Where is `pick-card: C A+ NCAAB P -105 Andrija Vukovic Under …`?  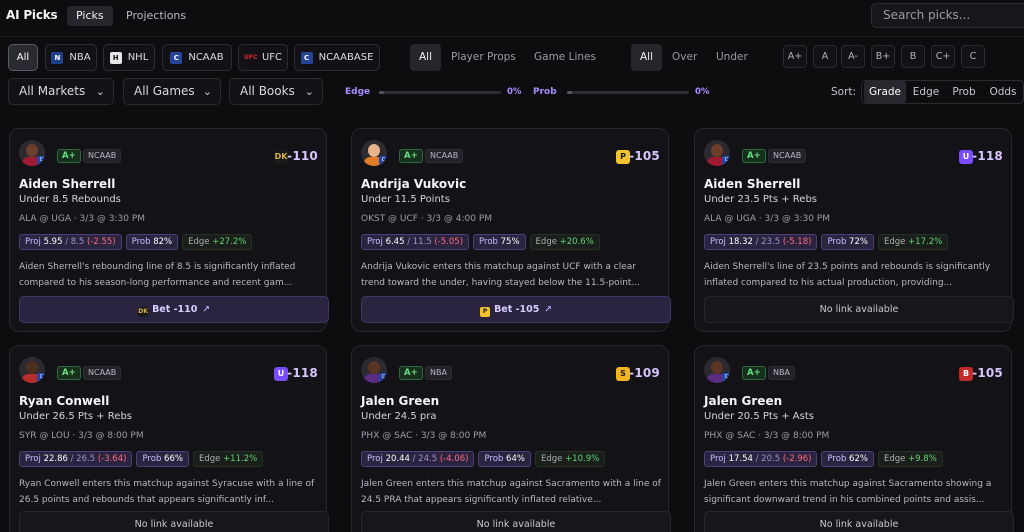 pick-card: C A+ NCAAB P -105 Andrija Vukovic Under … is located at coordinates (511, 230).